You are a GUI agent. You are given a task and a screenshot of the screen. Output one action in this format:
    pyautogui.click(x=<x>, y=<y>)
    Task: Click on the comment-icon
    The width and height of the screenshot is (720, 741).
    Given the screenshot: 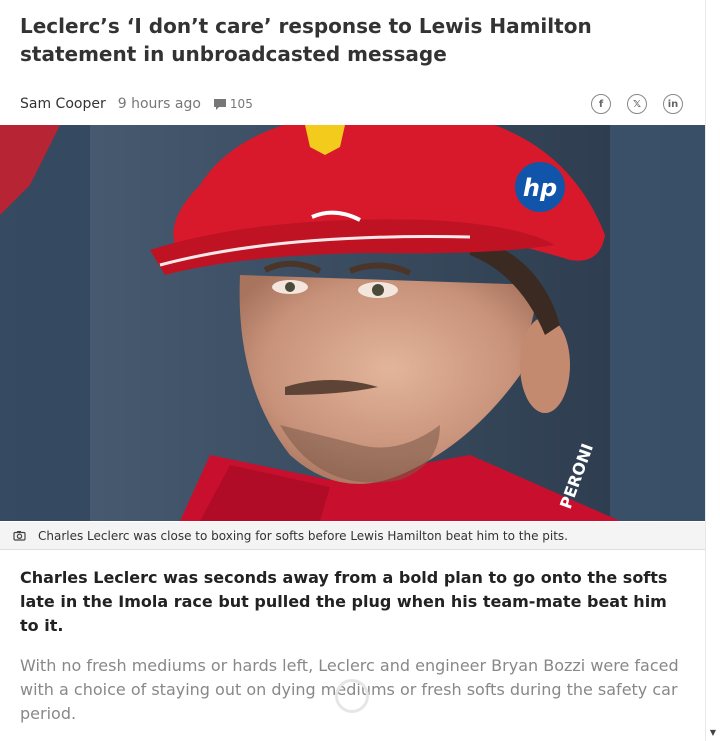 What is the action you would take?
    pyautogui.click(x=219, y=104)
    